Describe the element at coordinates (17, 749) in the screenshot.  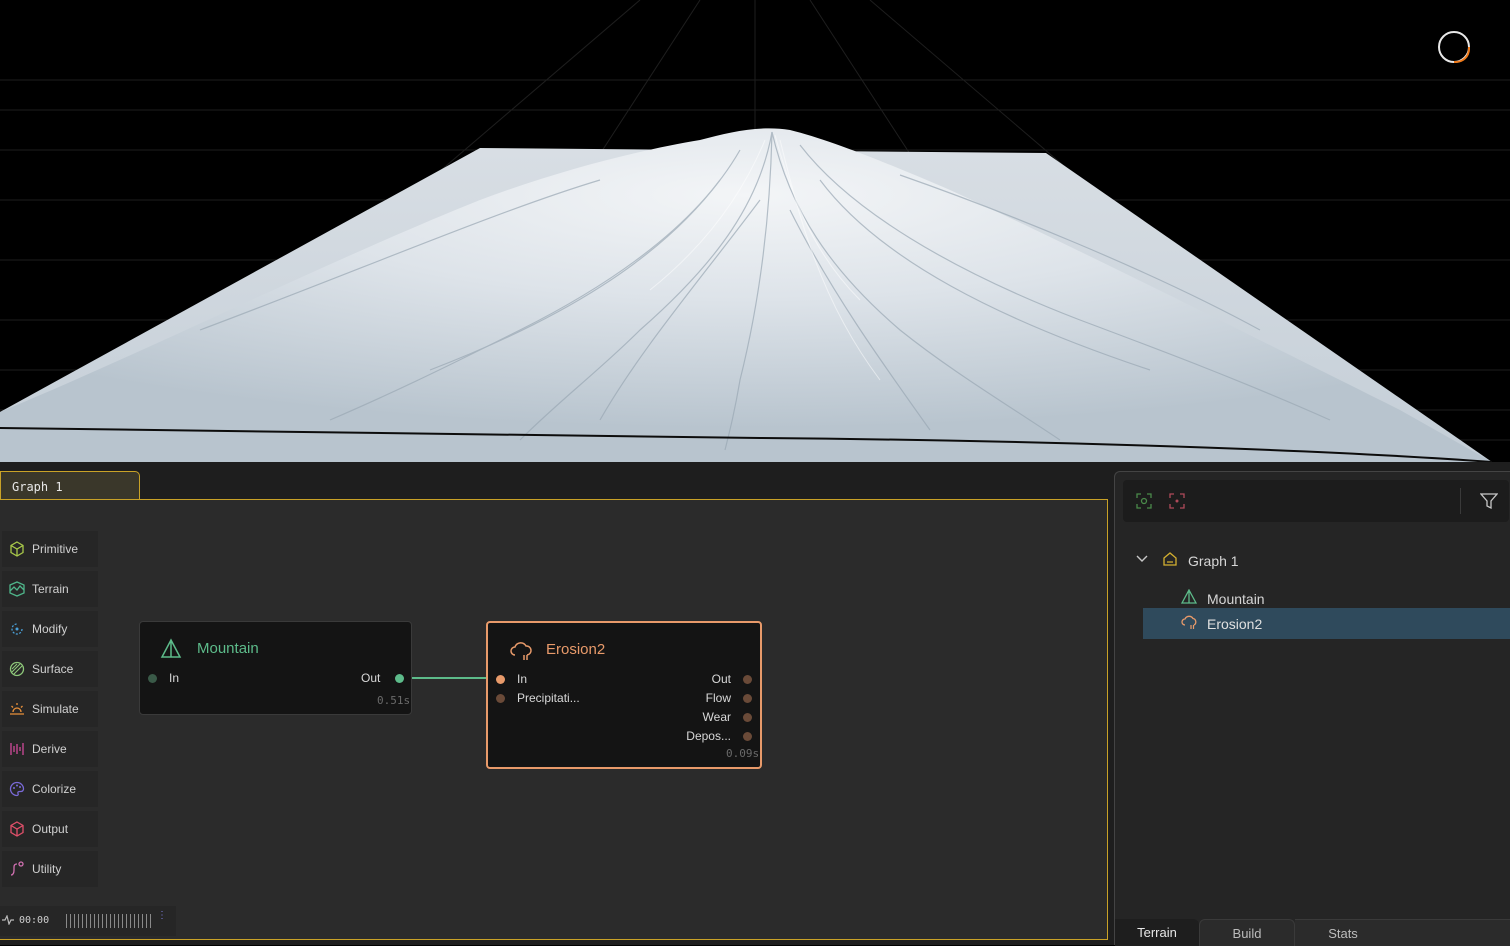
I see `derive-icon` at that location.